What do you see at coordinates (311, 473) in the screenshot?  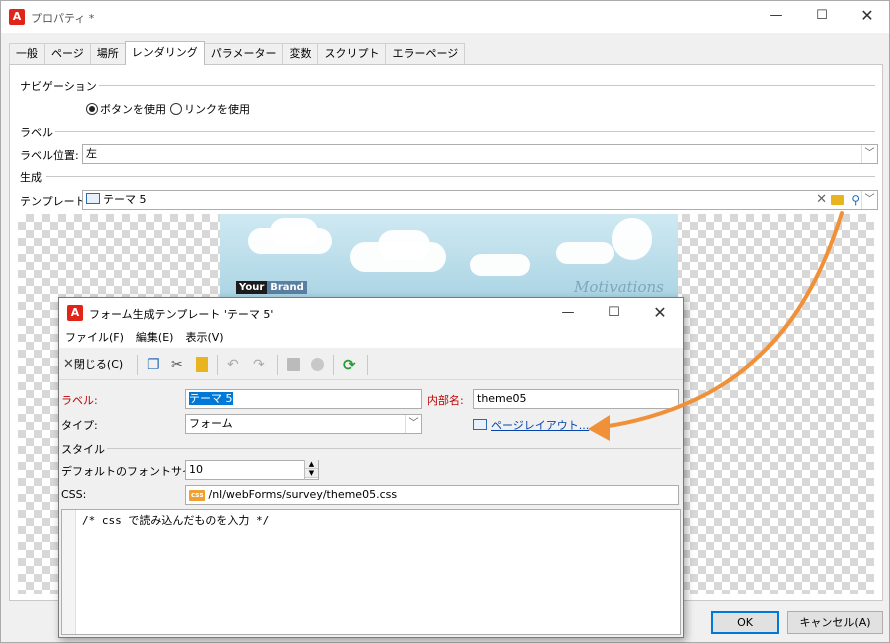 I see `spin-down-icon: ▼` at bounding box center [311, 473].